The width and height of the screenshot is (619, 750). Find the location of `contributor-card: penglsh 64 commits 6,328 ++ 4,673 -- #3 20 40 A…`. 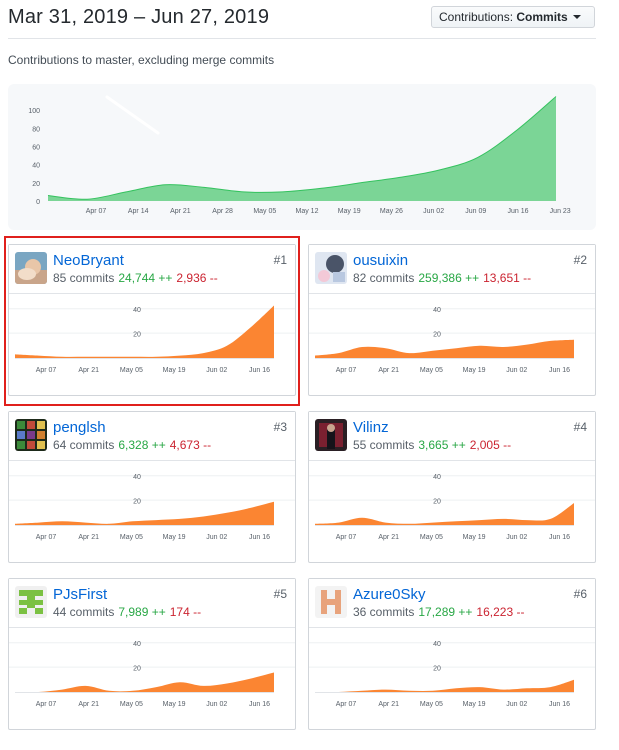

contributor-card: penglsh 64 commits 6,328 ++ 4,673 -- #3 20 40 A… is located at coordinates (152, 487).